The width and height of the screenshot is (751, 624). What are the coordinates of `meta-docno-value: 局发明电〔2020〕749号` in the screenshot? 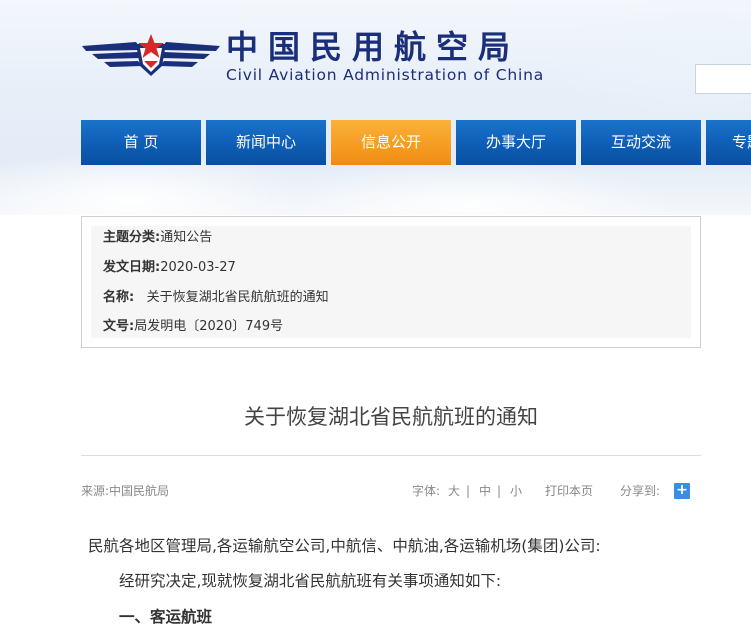 It's located at (209, 326).